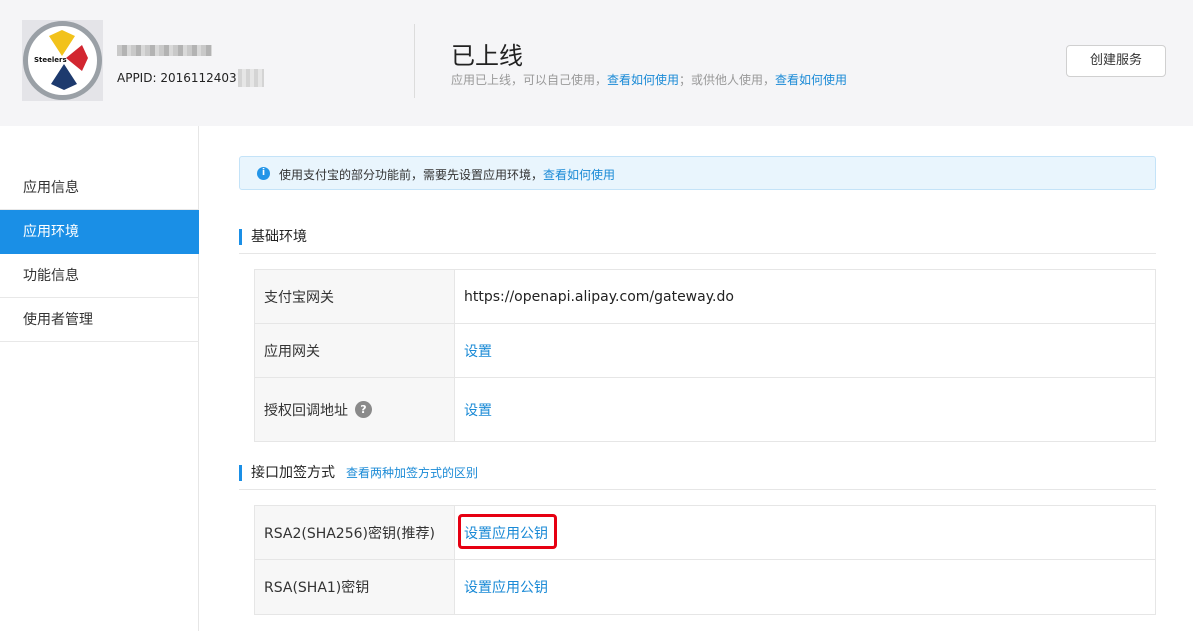 This screenshot has height=631, width=1193. I want to click on sidebar: 应用信息 应用环境 功能信息 使用者管理, so click(99, 378).